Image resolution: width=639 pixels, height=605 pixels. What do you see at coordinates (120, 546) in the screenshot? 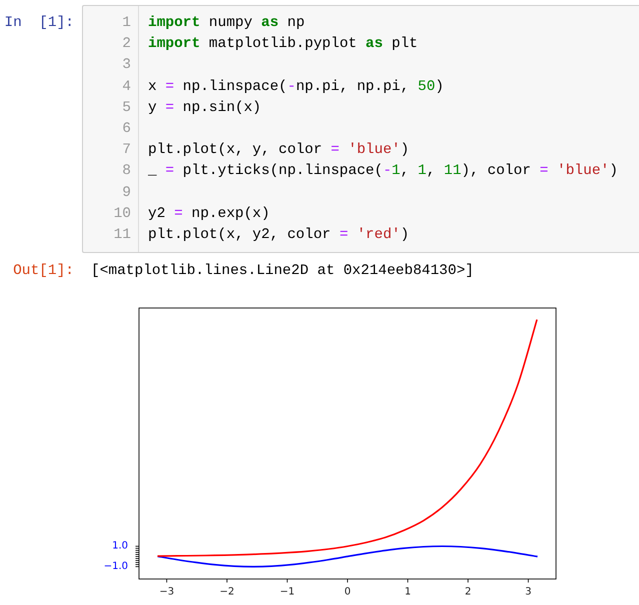
I see `y-tick-label: 1.0` at bounding box center [120, 546].